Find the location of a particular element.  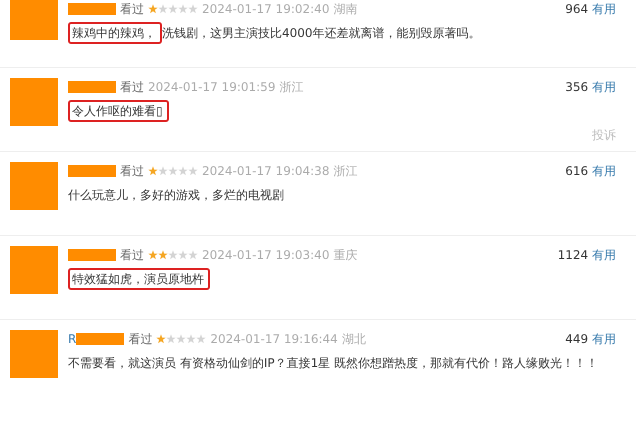

vote-count: 356 is located at coordinates (576, 87).